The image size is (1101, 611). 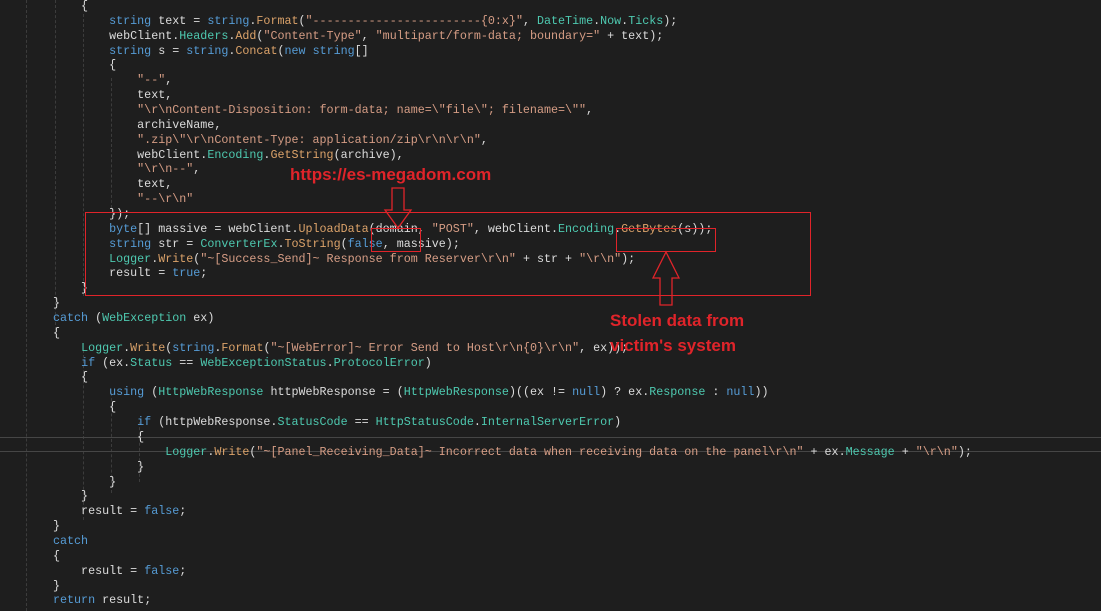 I want to click on code-token: ;, so click(x=183, y=570).